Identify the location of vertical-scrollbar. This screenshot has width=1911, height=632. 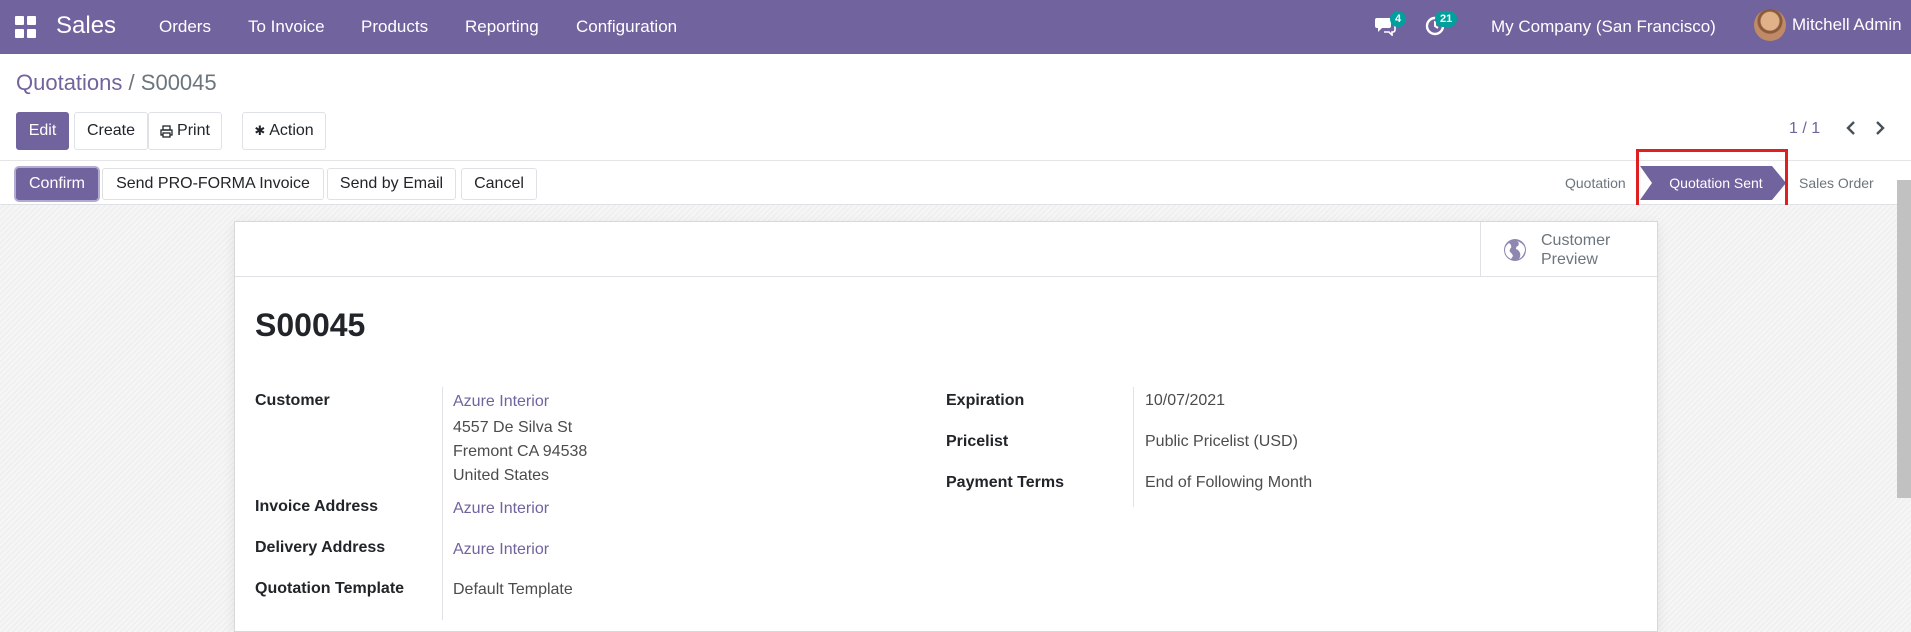
(1904, 339).